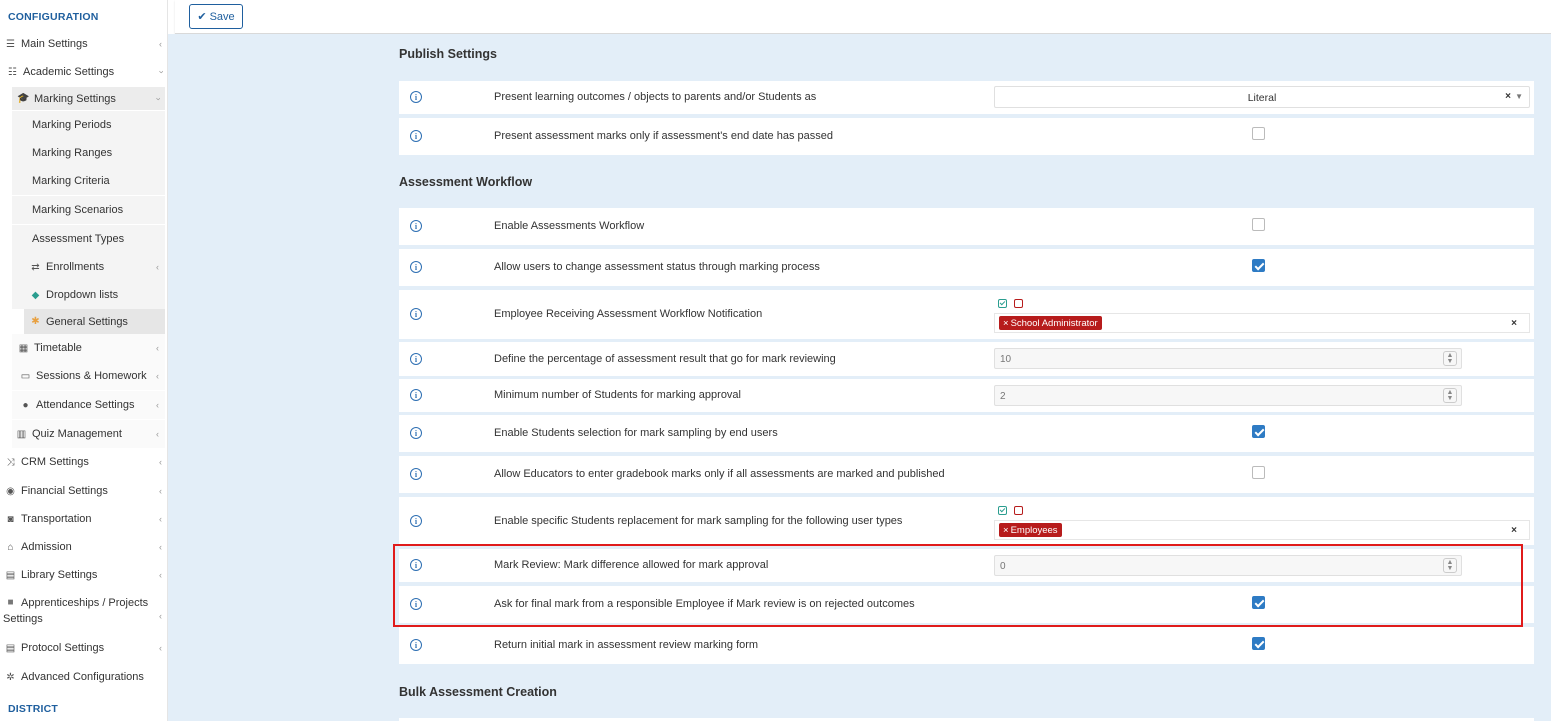 This screenshot has height=721, width=1551. I want to click on sidebar-item-label: Marking Scenarios, so click(78, 210).